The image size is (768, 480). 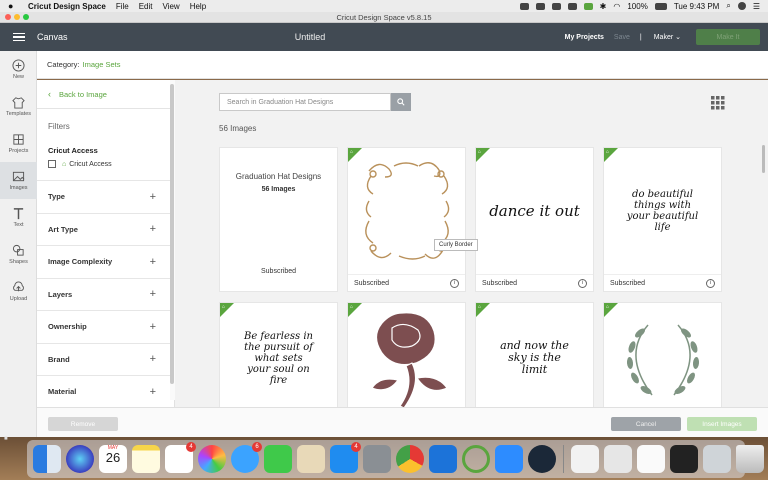 What do you see at coordinates (13, 6) in the screenshot?
I see `apple-icon: ●` at bounding box center [13, 6].